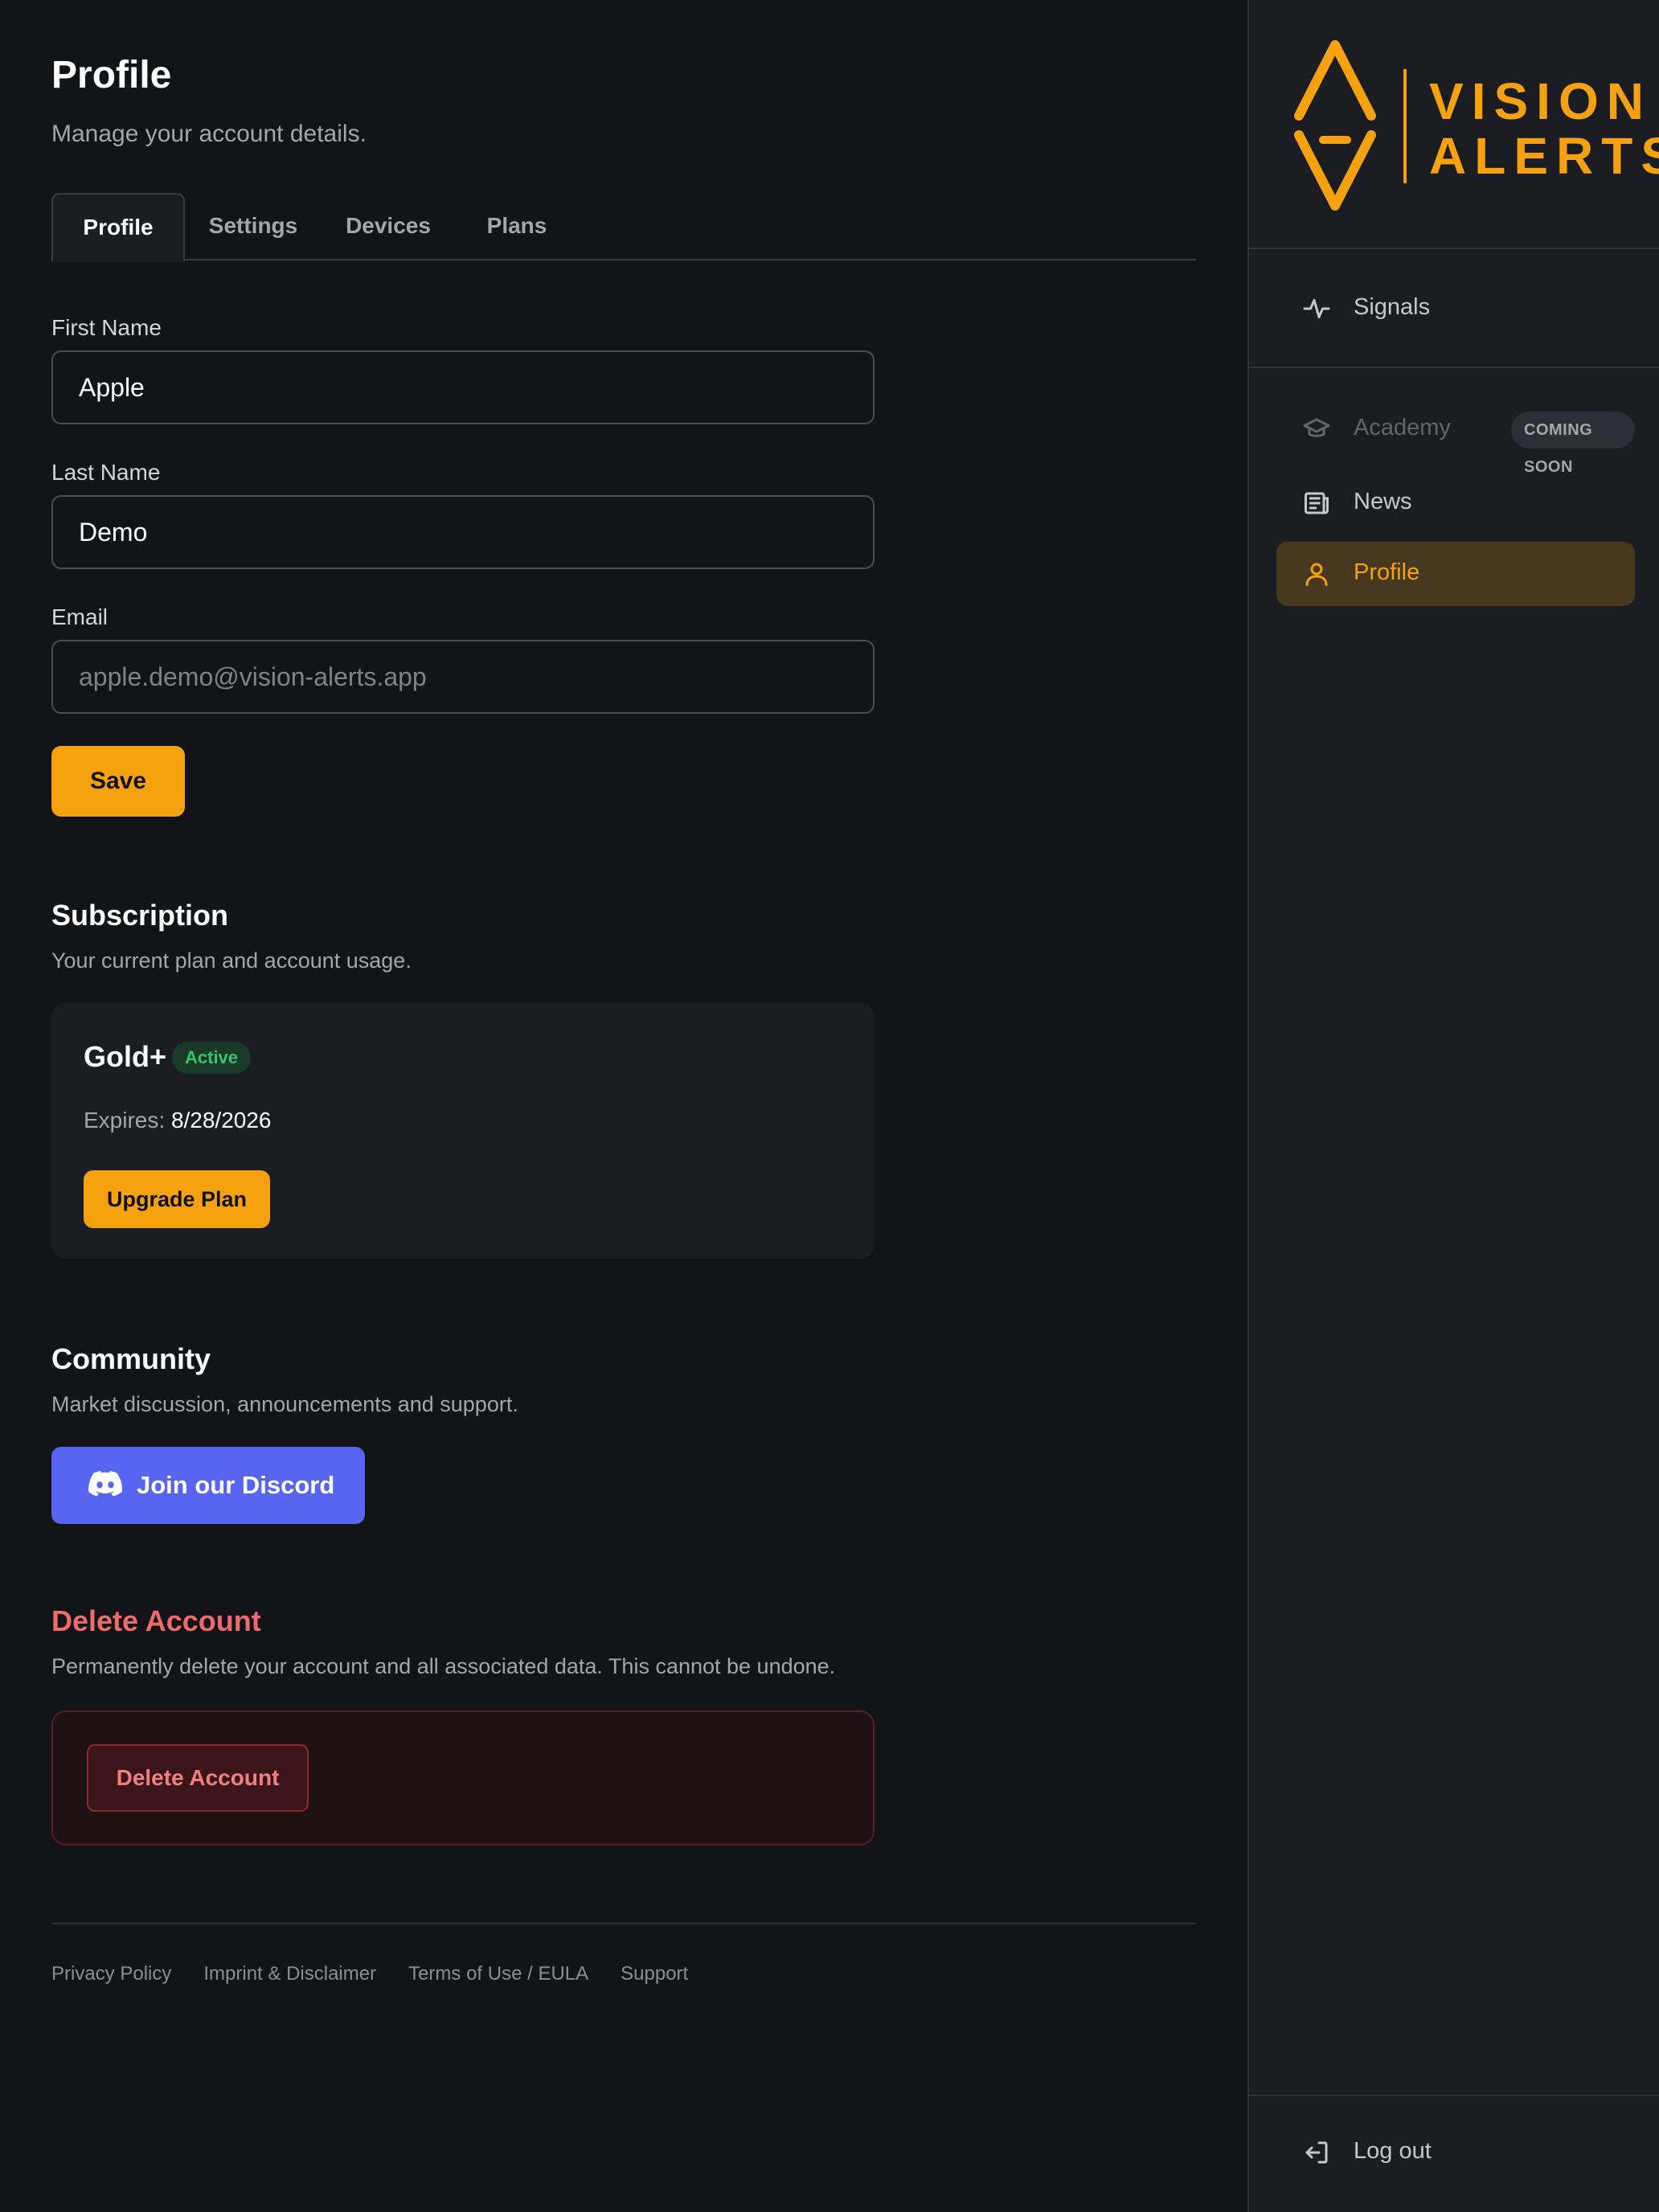 The height and width of the screenshot is (2212, 1659). Describe the element at coordinates (236, 1485) in the screenshot. I see `join-discord-label: Join our Discord` at that location.